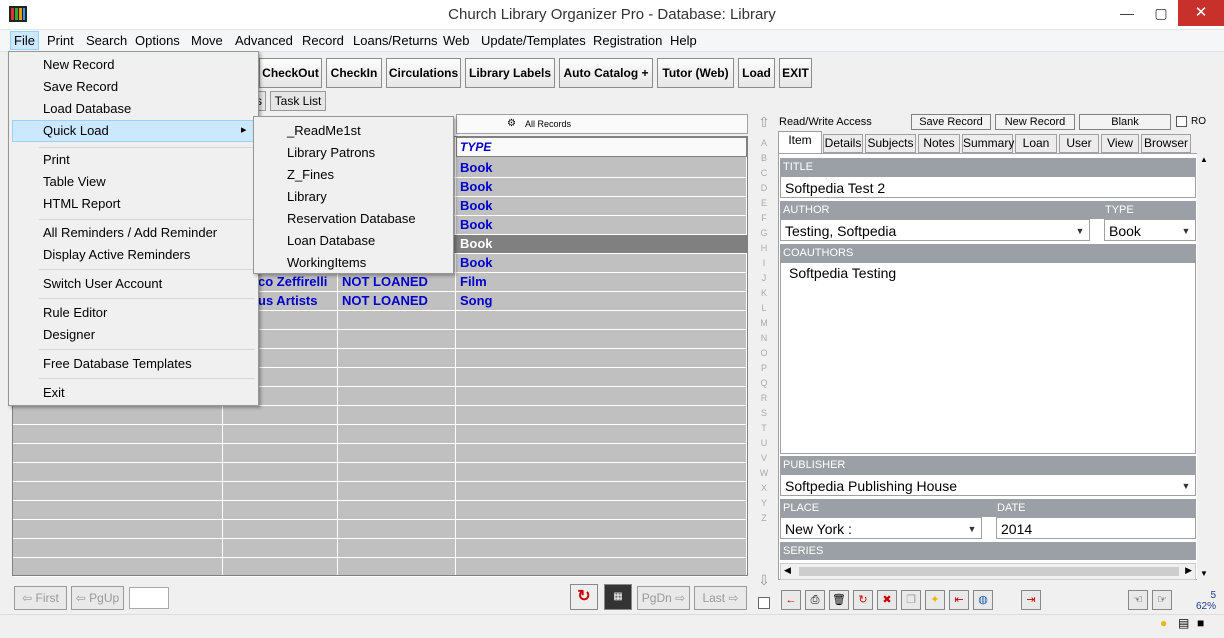  What do you see at coordinates (787, 570) in the screenshot?
I see `scroll-left-icon: ◀` at bounding box center [787, 570].